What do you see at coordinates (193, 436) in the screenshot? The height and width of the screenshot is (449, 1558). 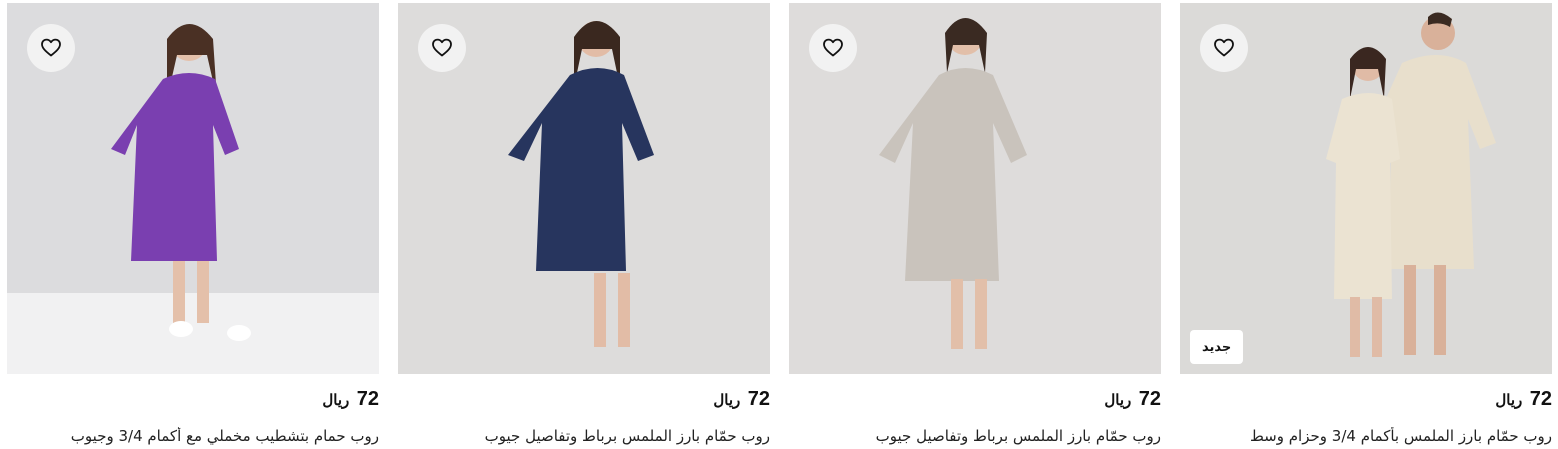 I see `product-title: روب حمام بتشطيب مخملي مع أكمام 3/4 وجيوب` at bounding box center [193, 436].